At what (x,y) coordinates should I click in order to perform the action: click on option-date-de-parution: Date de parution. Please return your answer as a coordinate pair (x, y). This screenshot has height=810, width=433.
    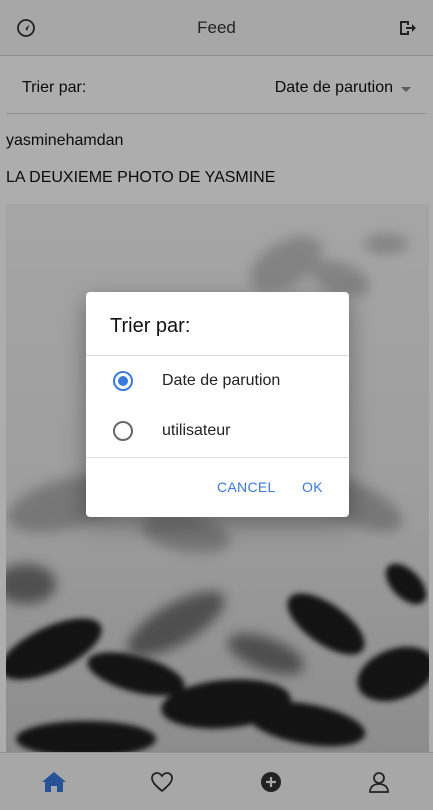
    Looking at the image, I should click on (217, 381).